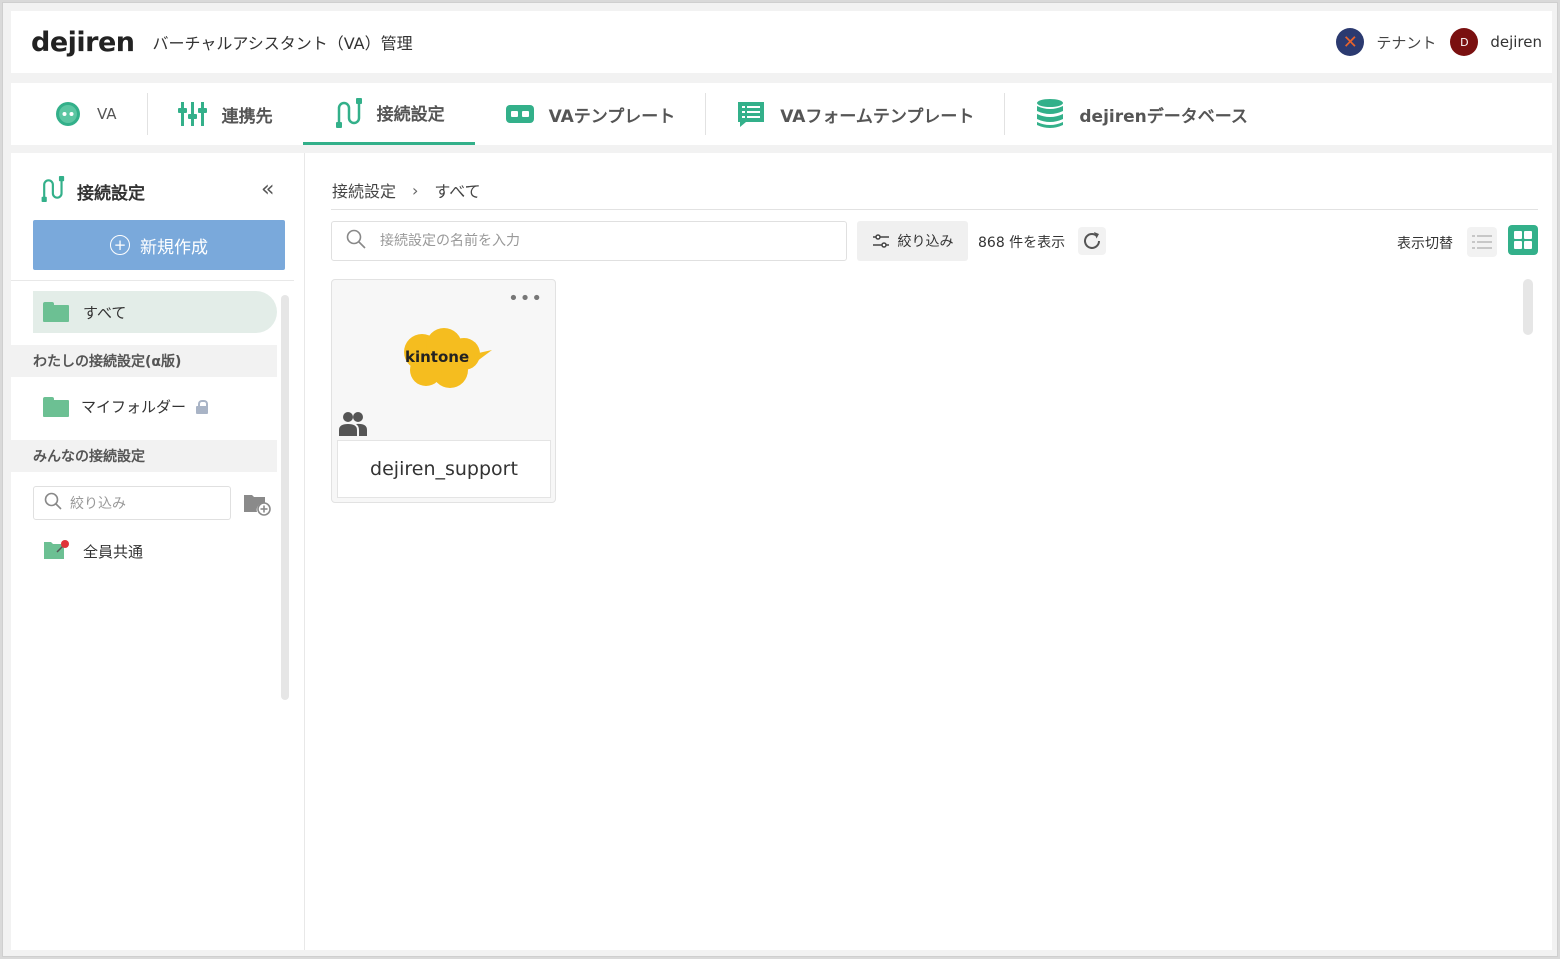 The height and width of the screenshot is (959, 1560). Describe the element at coordinates (925, 242) in the screenshot. I see `filter-button-label: 絞り込み` at that location.